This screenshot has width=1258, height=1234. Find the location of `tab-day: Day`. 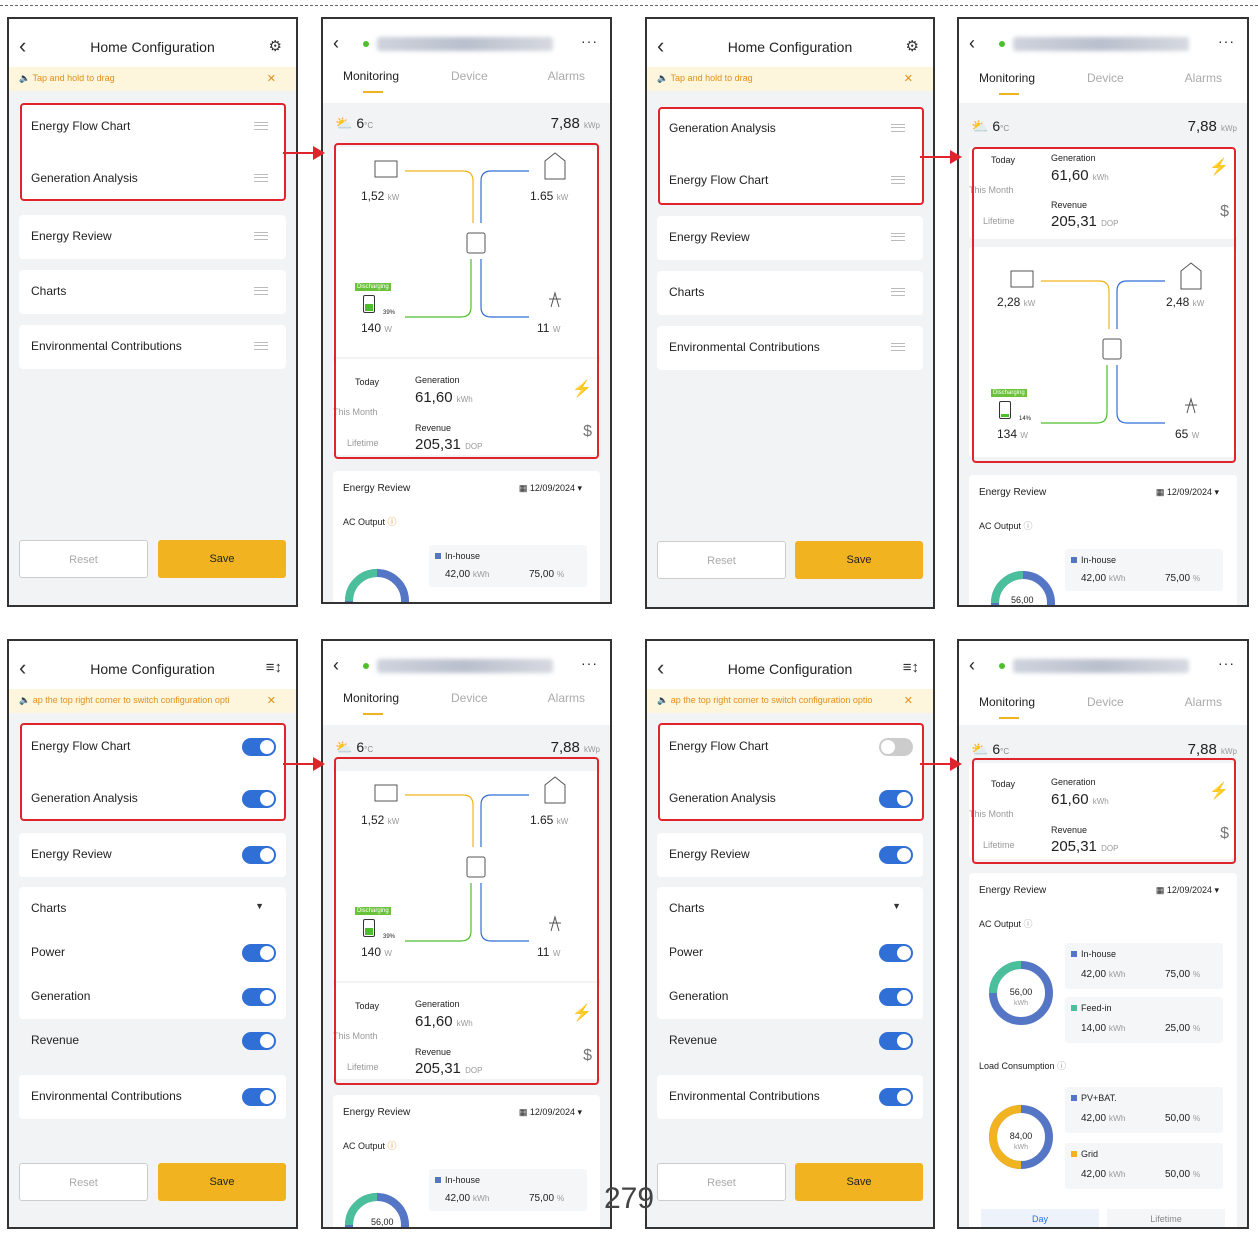

tab-day: Day is located at coordinates (1040, 1218).